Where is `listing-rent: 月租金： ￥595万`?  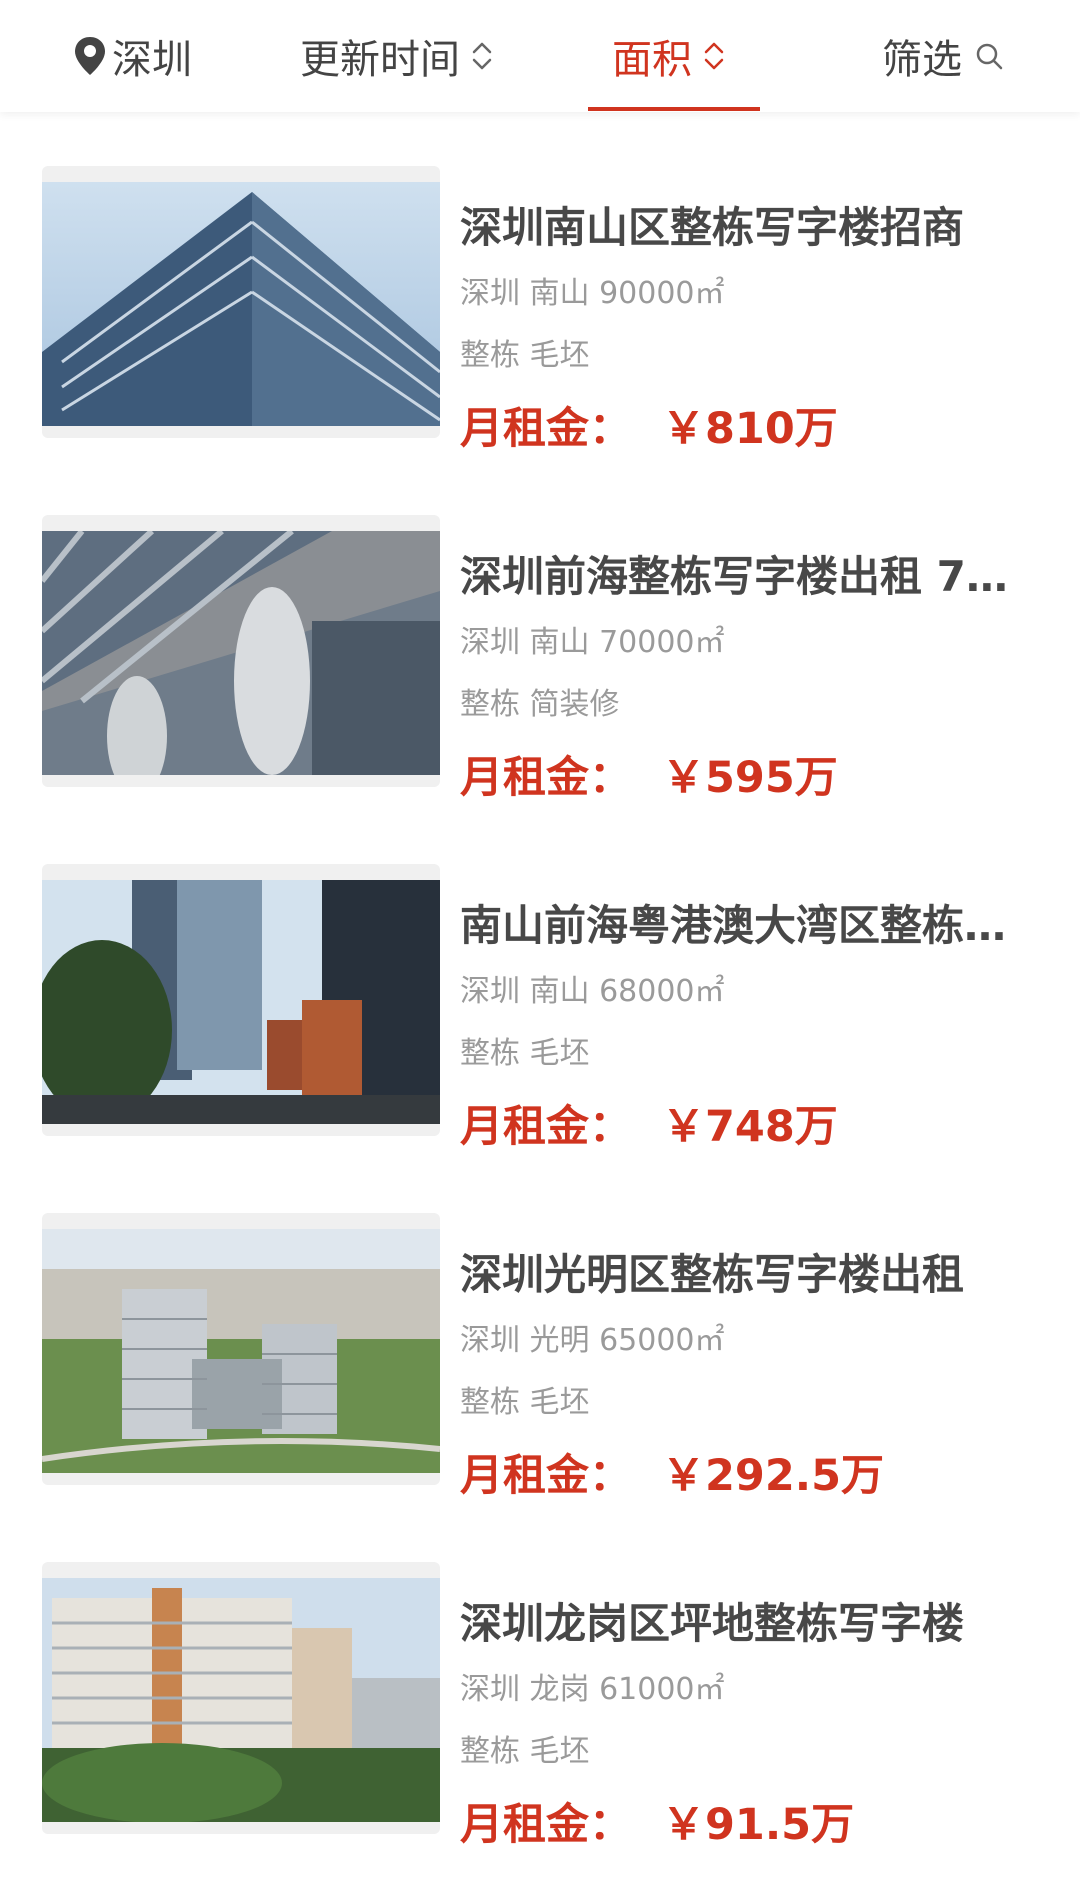 listing-rent: 月租金： ￥595万 is located at coordinates (649, 774).